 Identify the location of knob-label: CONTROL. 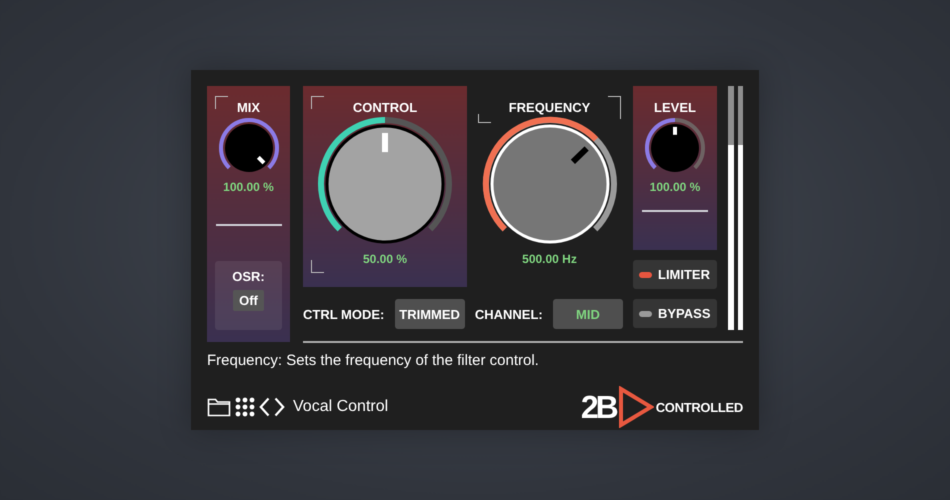
(385, 108).